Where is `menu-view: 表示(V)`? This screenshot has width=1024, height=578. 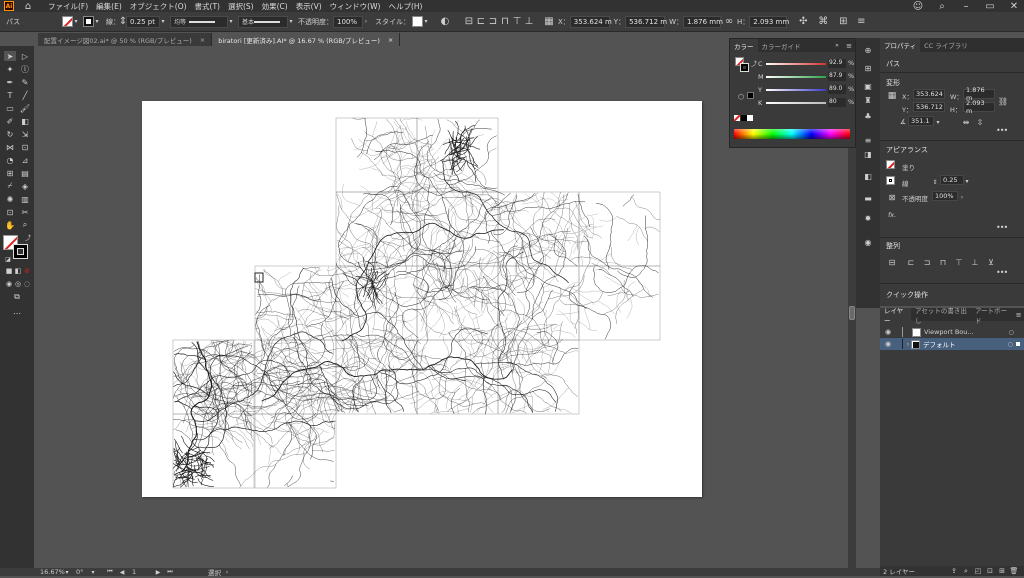 menu-view: 表示(V) is located at coordinates (309, 6).